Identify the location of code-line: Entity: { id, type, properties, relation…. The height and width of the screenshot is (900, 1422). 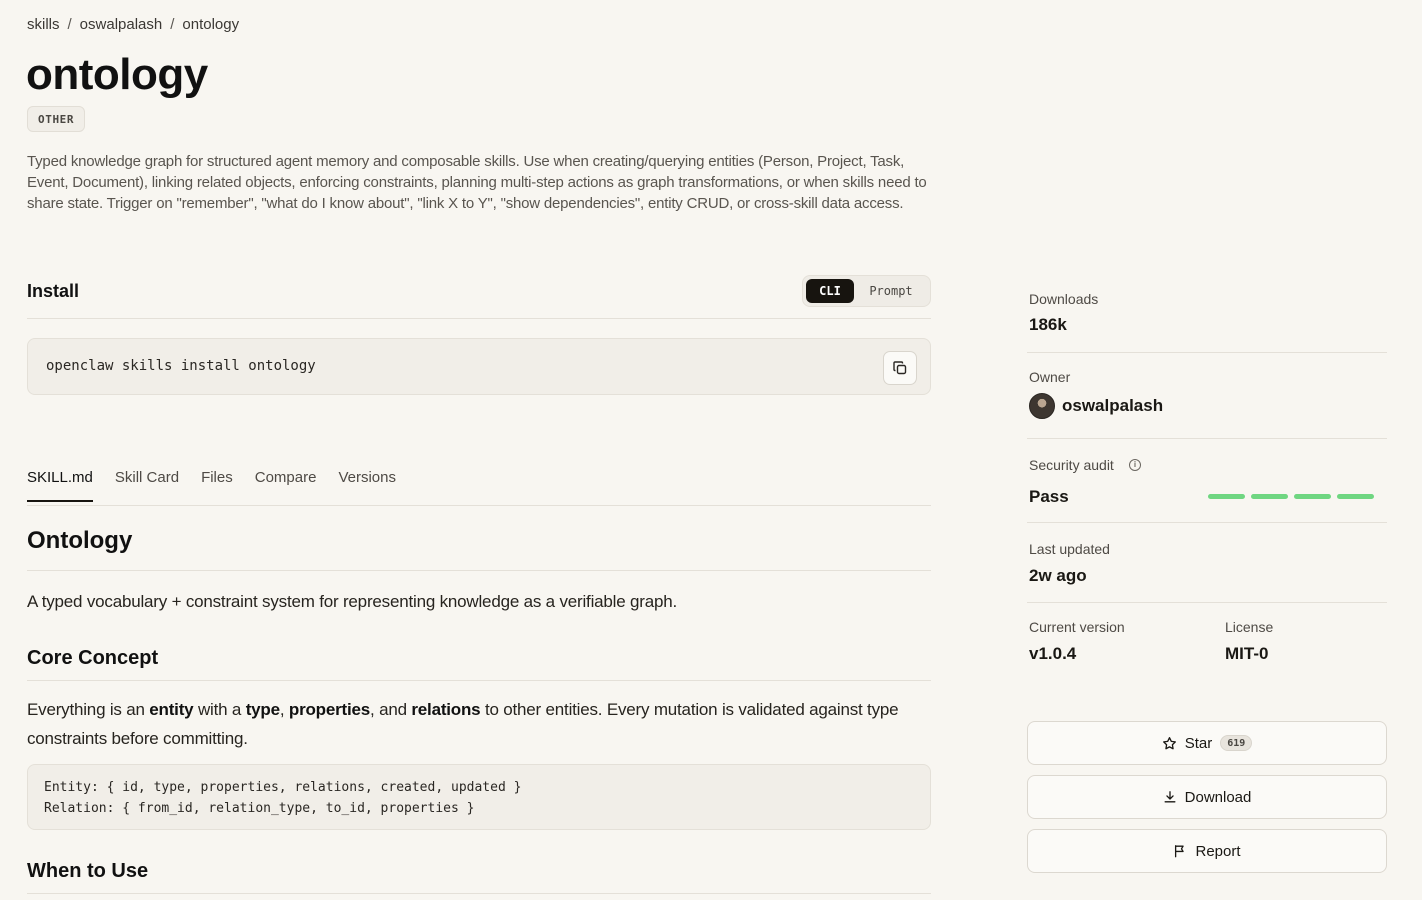
(283, 787).